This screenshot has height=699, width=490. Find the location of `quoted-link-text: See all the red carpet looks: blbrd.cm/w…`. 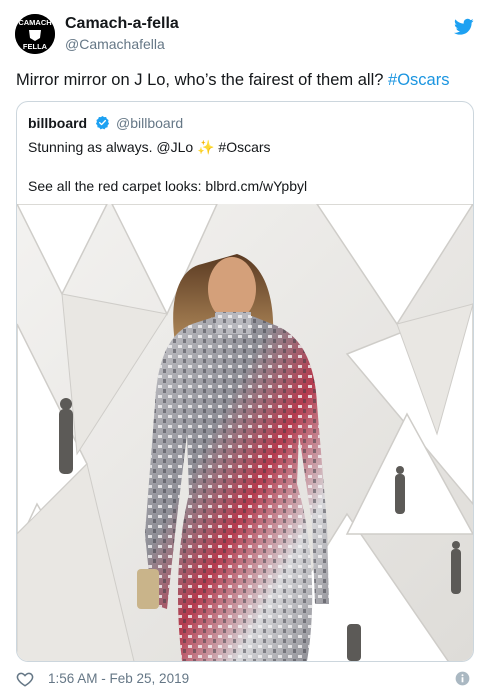

quoted-link-text: See all the red carpet looks: blbrd.cm/w… is located at coordinates (167, 186).